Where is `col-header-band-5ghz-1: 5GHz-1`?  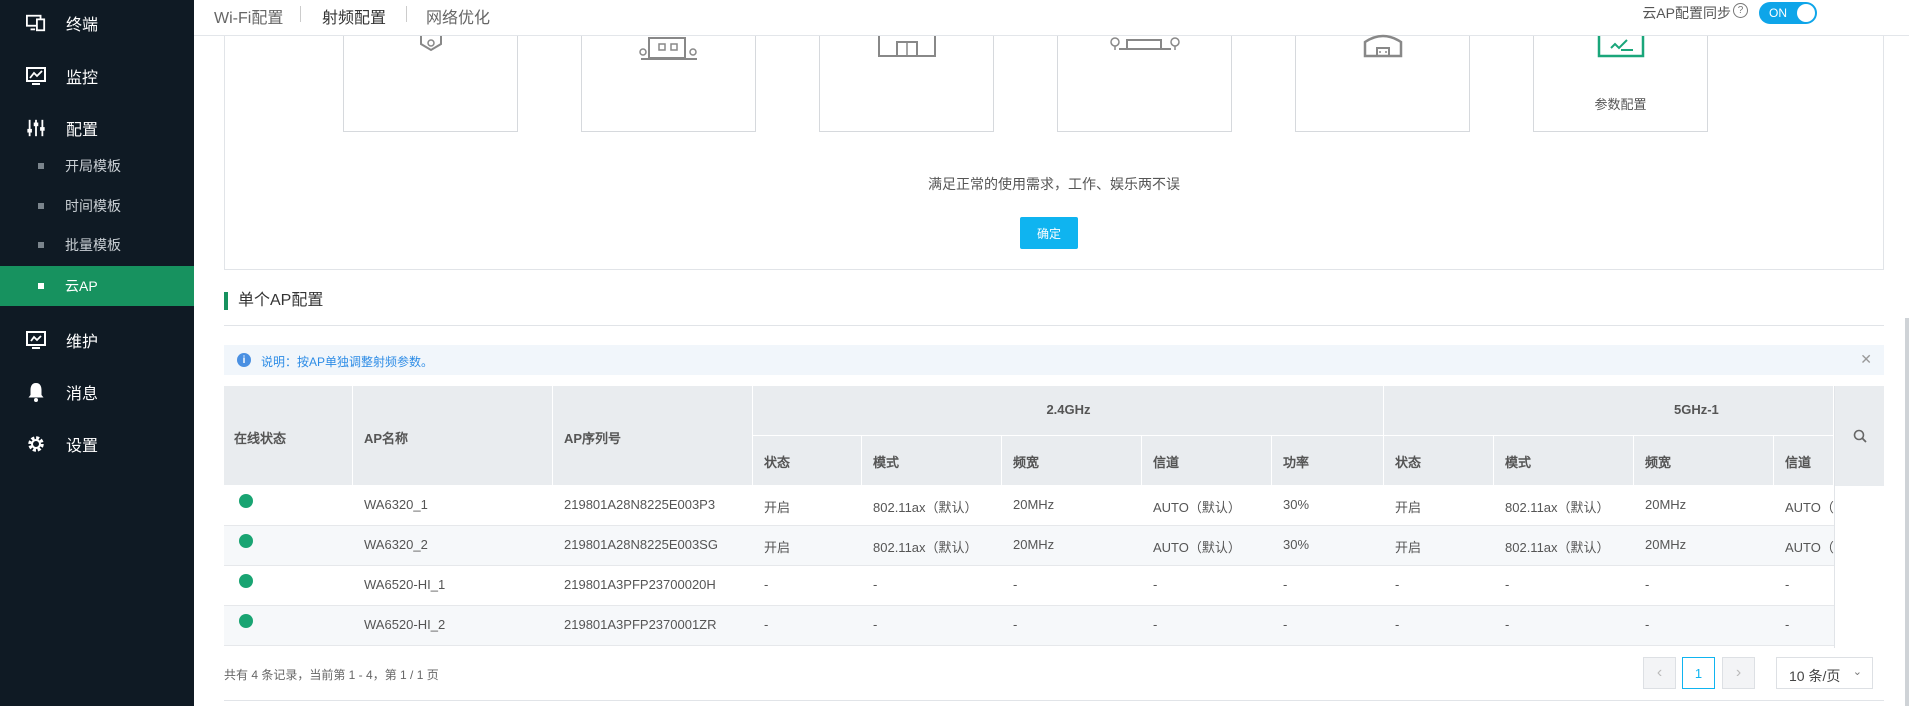 col-header-band-5ghz-1: 5GHz-1 is located at coordinates (1609, 411).